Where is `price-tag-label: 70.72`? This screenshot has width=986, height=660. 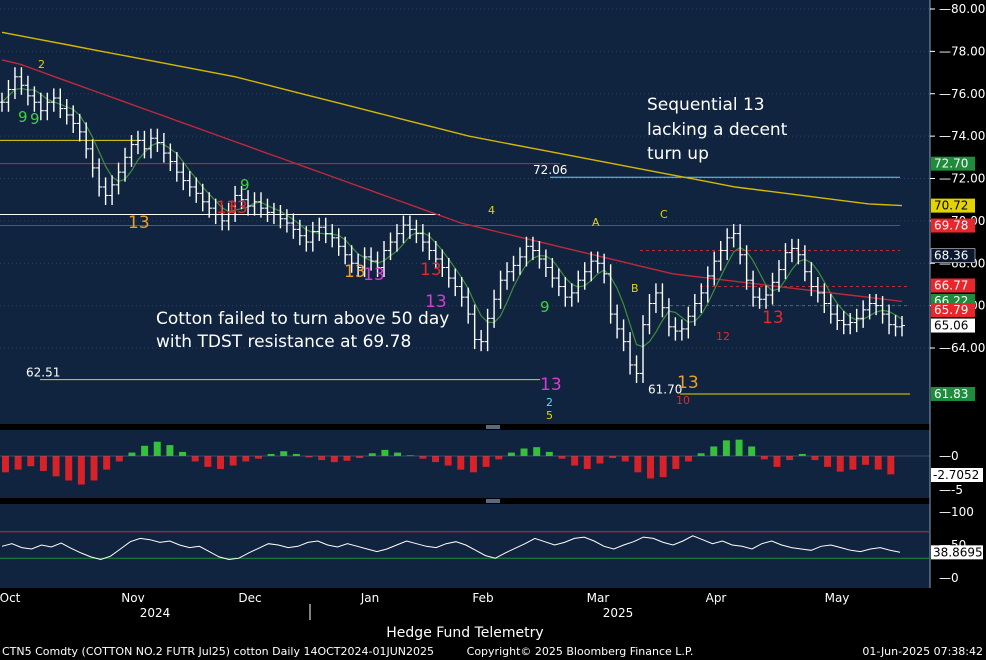
price-tag-label: 70.72 is located at coordinates (951, 206).